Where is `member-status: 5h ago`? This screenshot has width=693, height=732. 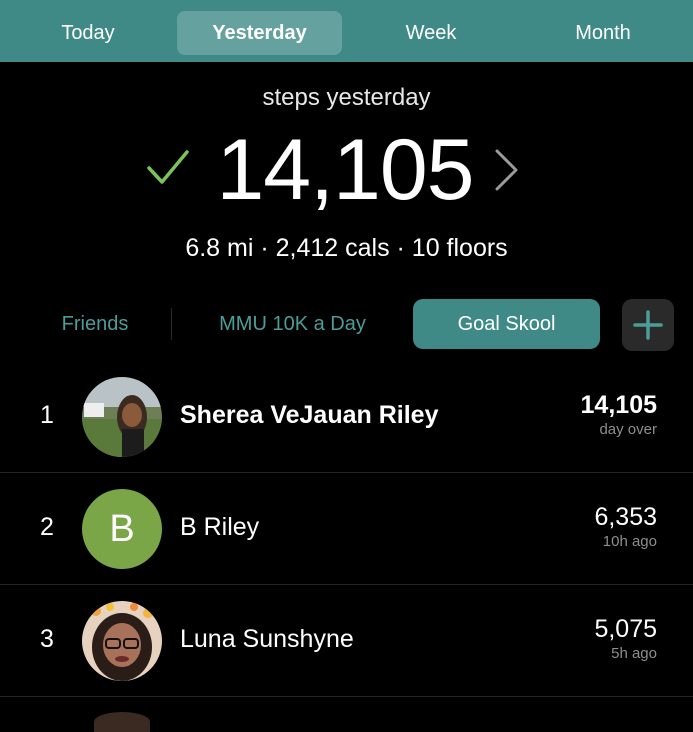 member-status: 5h ago is located at coordinates (634, 653).